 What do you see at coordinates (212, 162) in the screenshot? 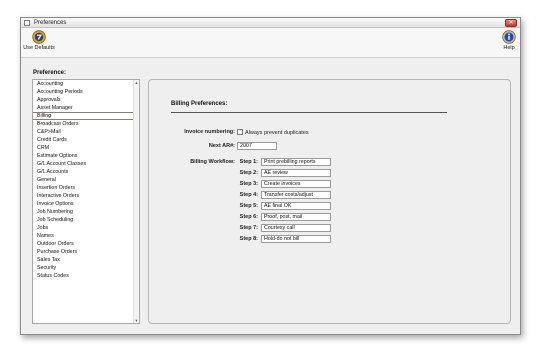
I see `billing-workflow-label: Billing Workflow:` at bounding box center [212, 162].